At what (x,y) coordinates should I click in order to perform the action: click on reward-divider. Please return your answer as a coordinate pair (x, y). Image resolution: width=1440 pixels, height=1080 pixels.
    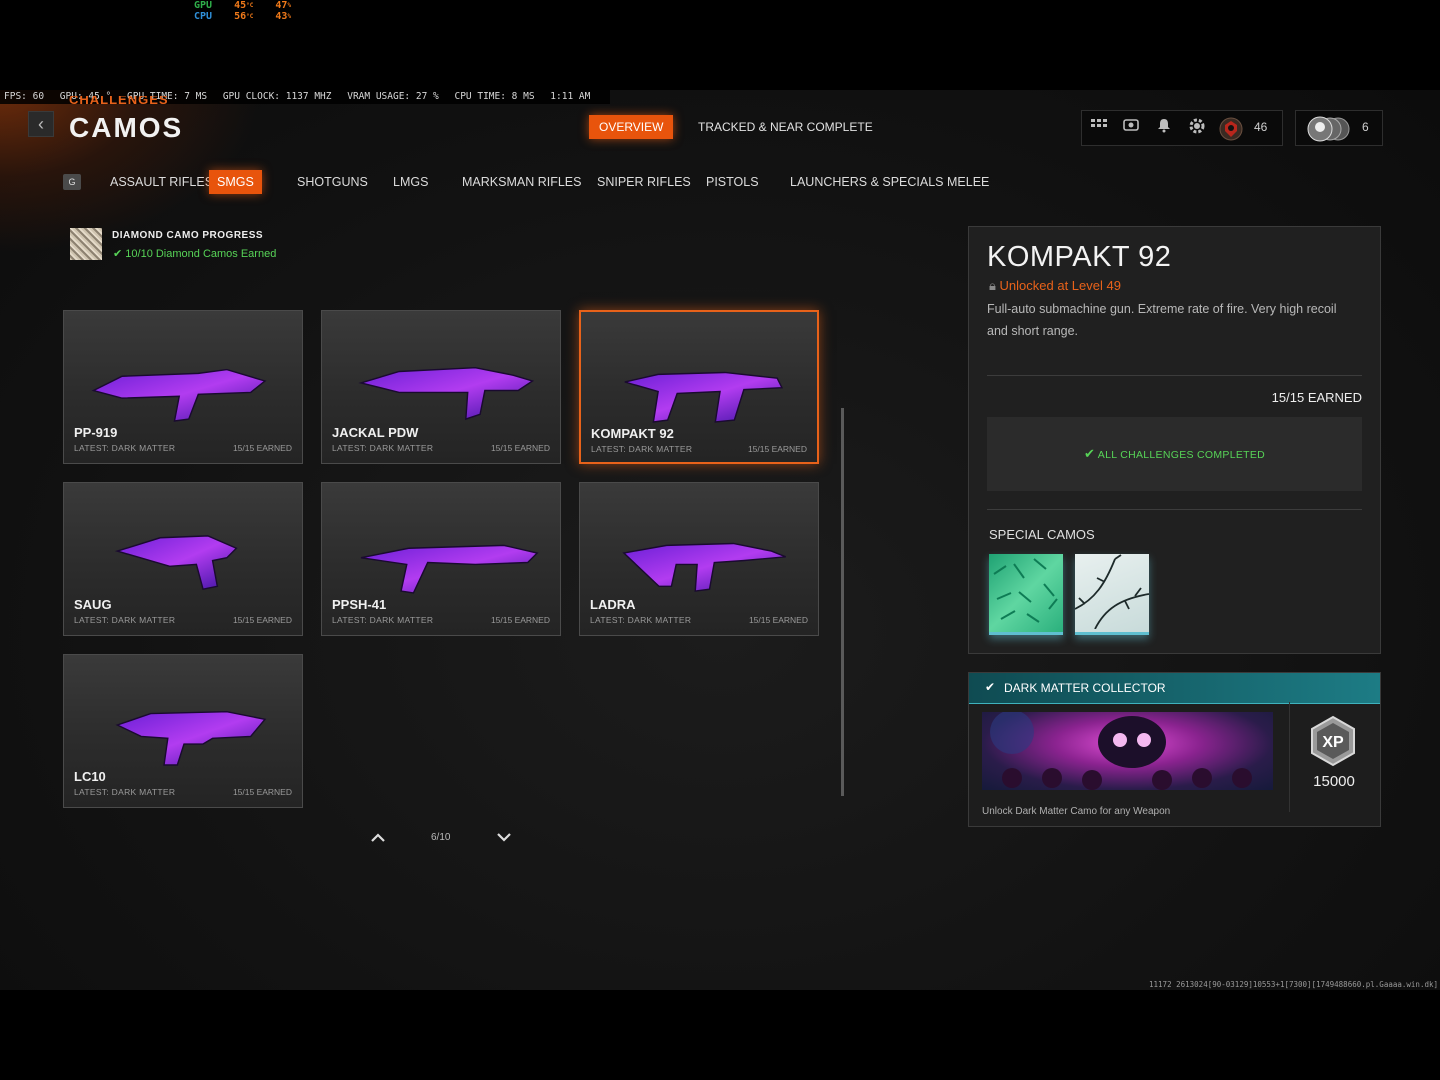
    Looking at the image, I should click on (1289, 757).